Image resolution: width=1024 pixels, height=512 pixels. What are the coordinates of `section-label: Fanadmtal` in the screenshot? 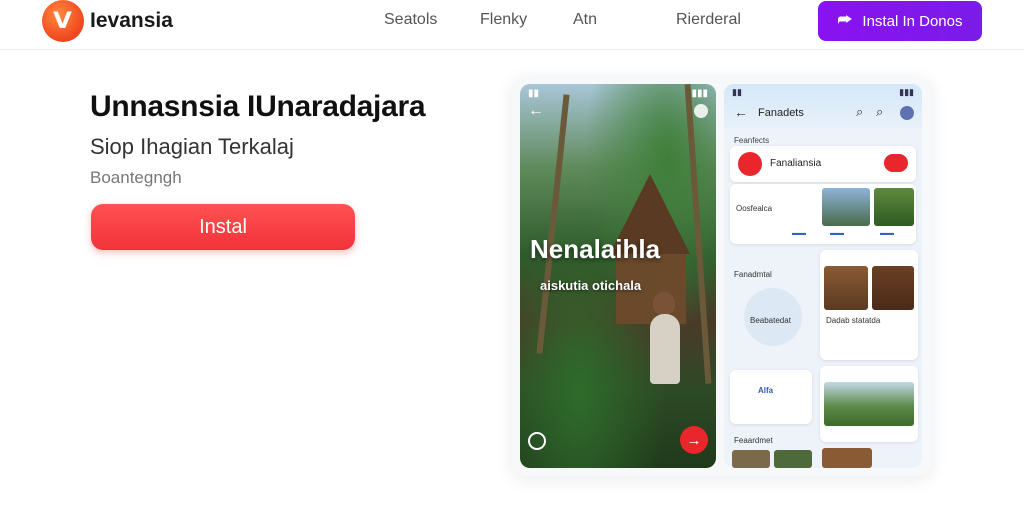 It's located at (753, 274).